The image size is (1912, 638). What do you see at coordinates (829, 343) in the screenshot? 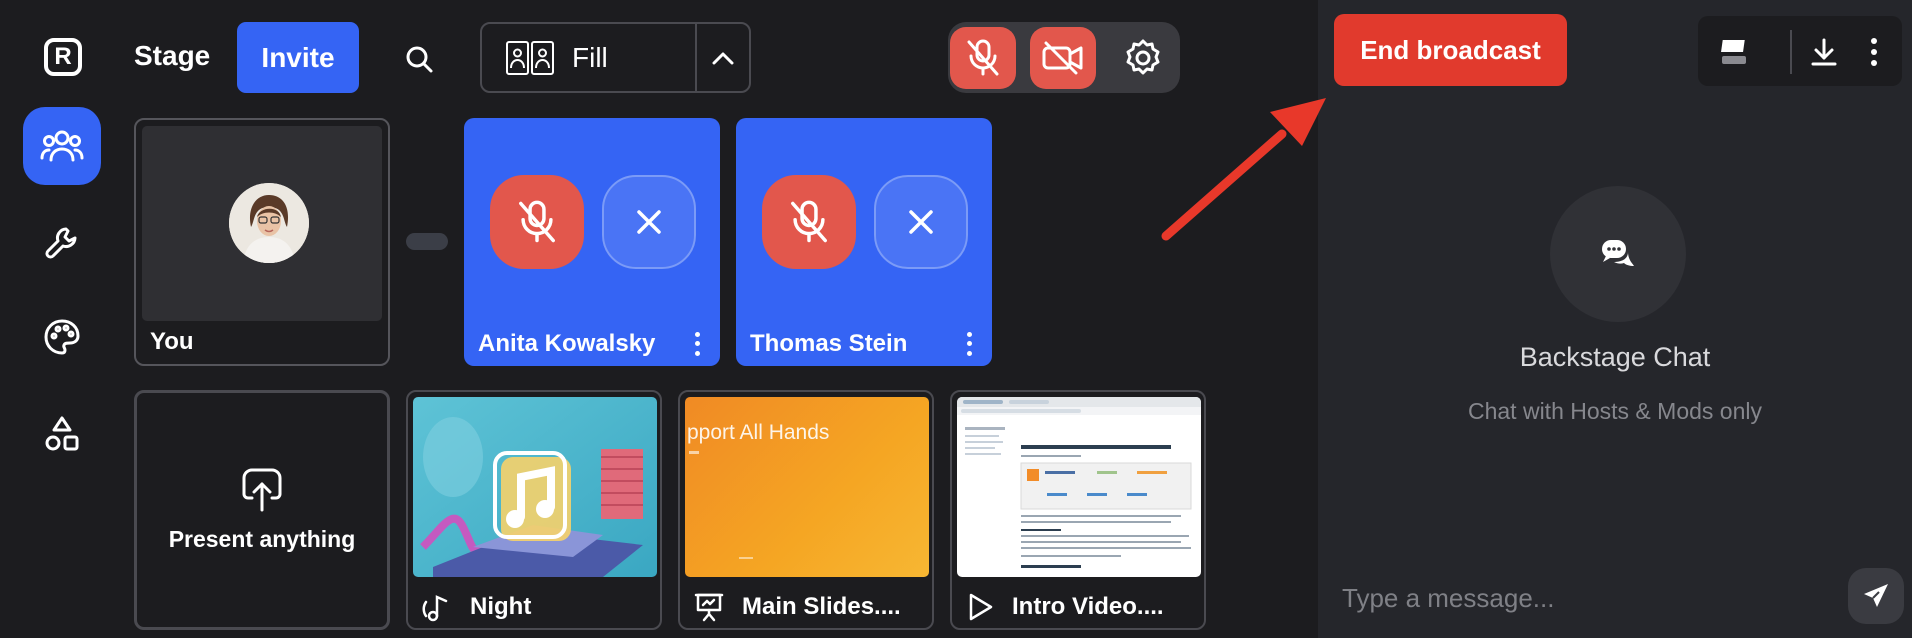
I see `guest-name-label: Thomas Stein` at bounding box center [829, 343].